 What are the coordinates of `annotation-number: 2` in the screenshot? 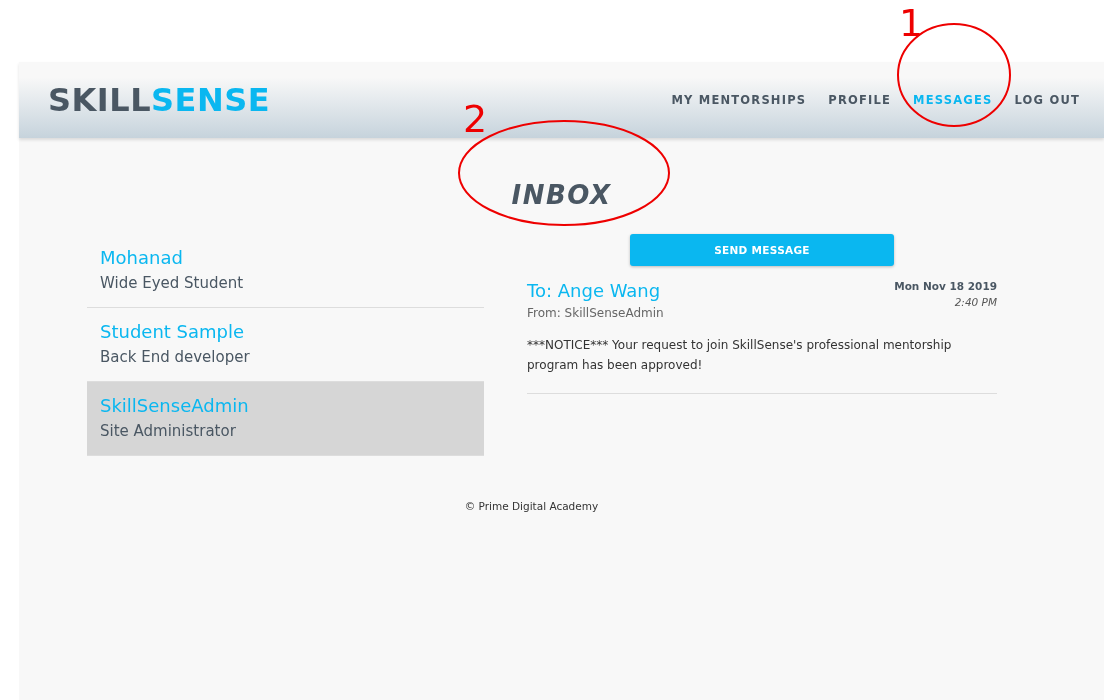 It's located at (475, 119).